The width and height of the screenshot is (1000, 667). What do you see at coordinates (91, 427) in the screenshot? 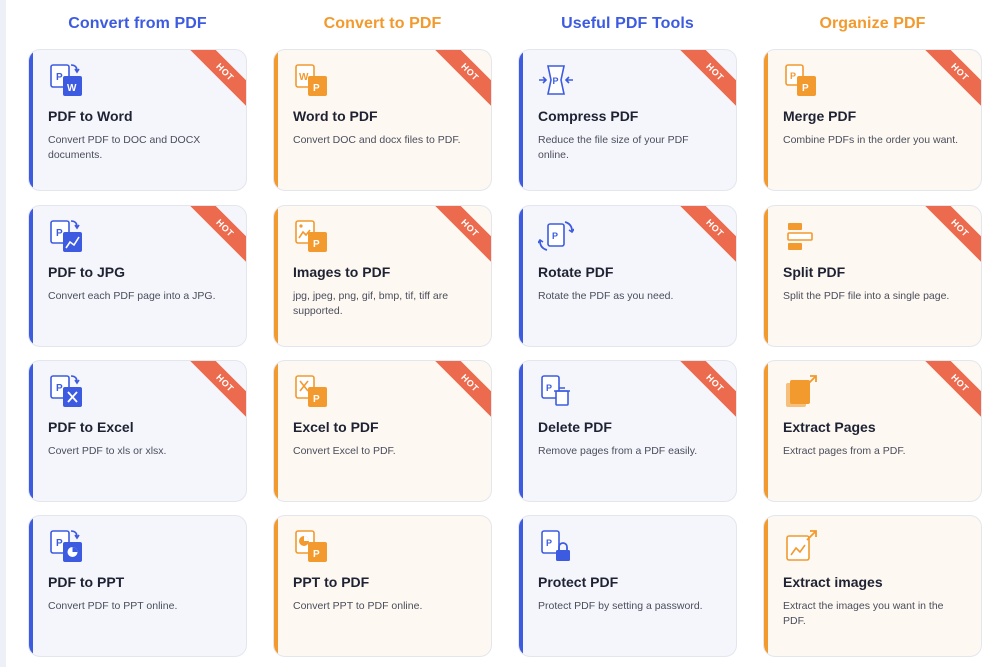
I see `card-title: PDF to Excel` at bounding box center [91, 427].